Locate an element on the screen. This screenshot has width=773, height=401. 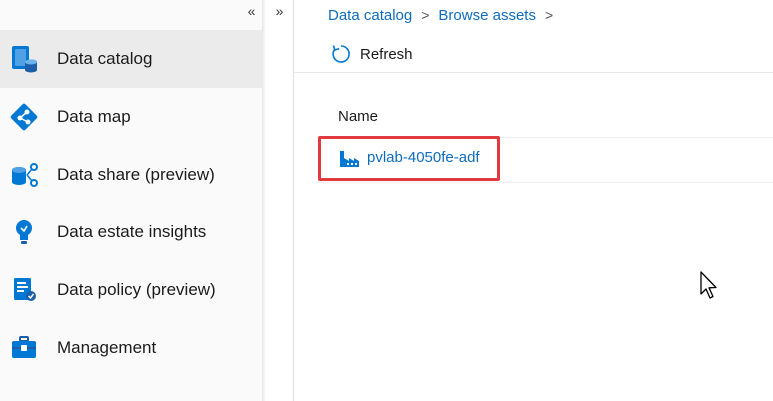
nav-label-management: Management is located at coordinates (107, 347).